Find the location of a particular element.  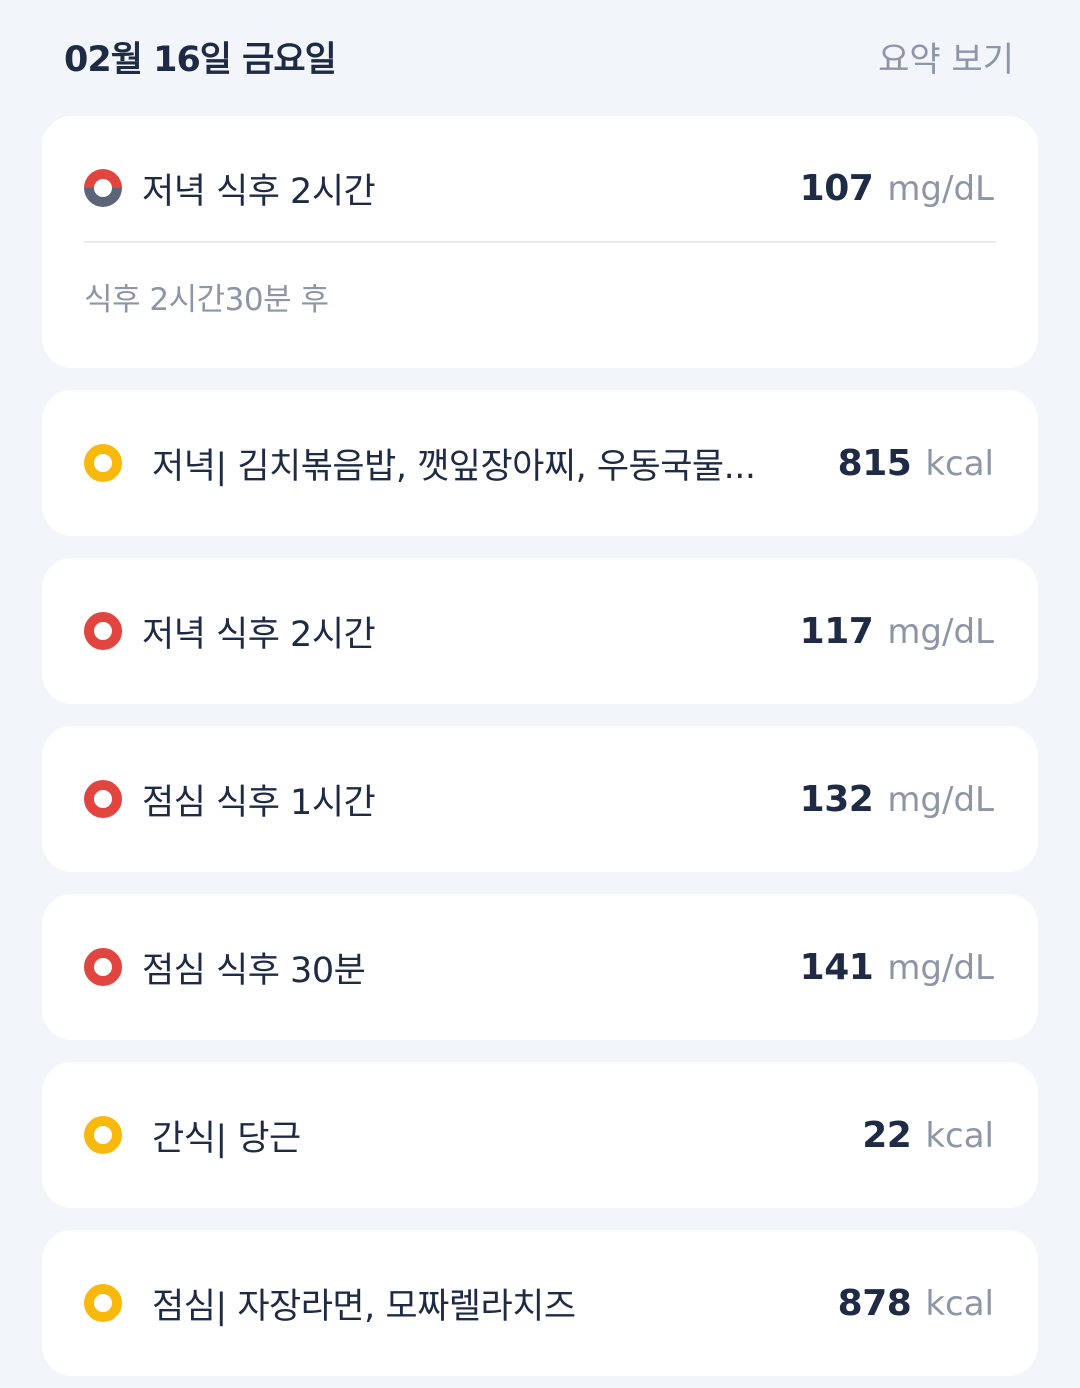

date-header: 02월 16일 금요일 요약 보기 is located at coordinates (539, 56).